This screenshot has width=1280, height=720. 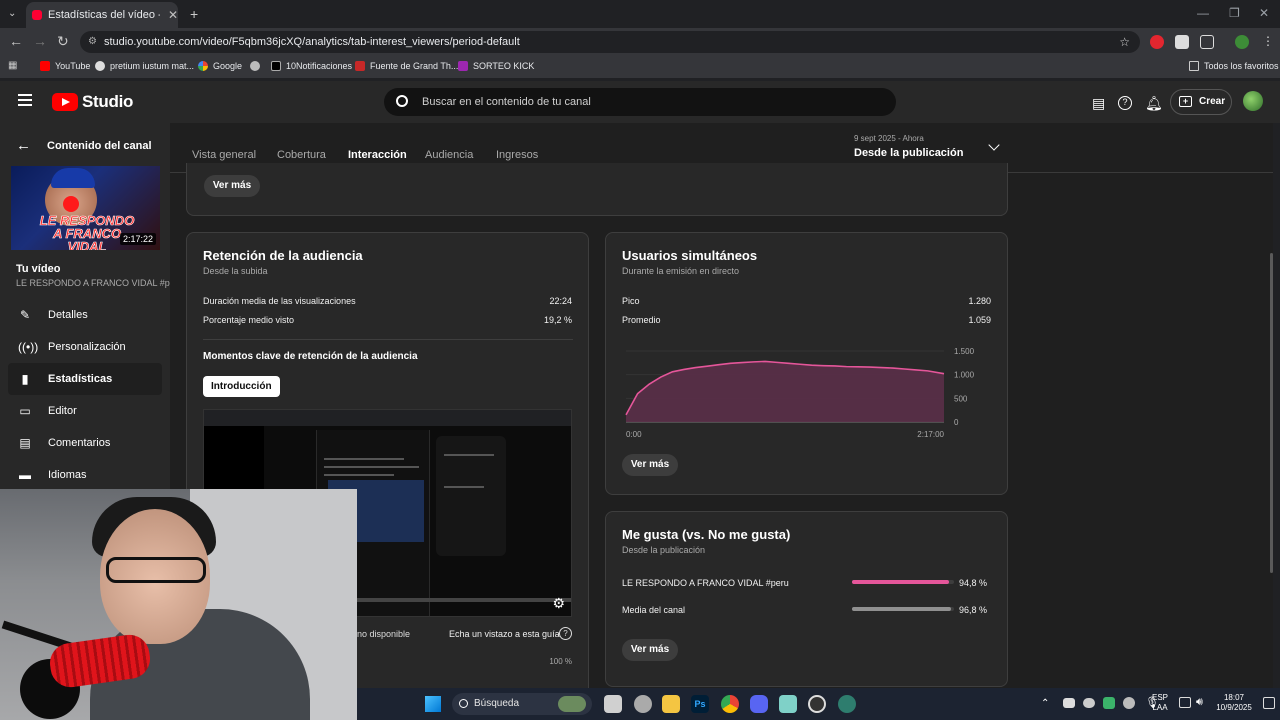 I want to click on likes-title: Me gusta (vs. No me gusta), so click(x=706, y=534).